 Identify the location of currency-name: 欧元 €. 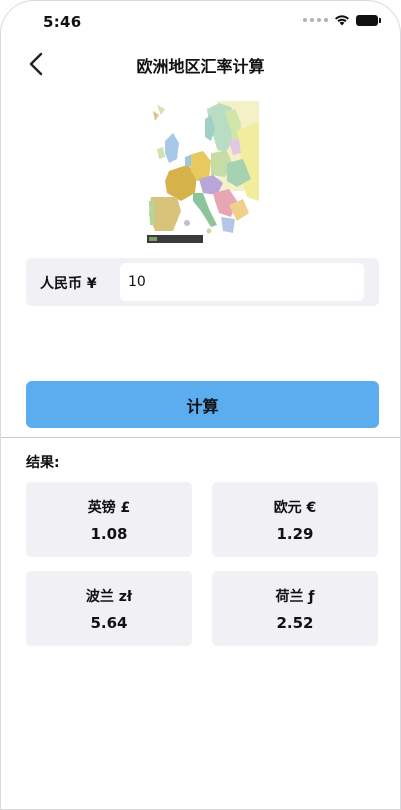
(295, 508).